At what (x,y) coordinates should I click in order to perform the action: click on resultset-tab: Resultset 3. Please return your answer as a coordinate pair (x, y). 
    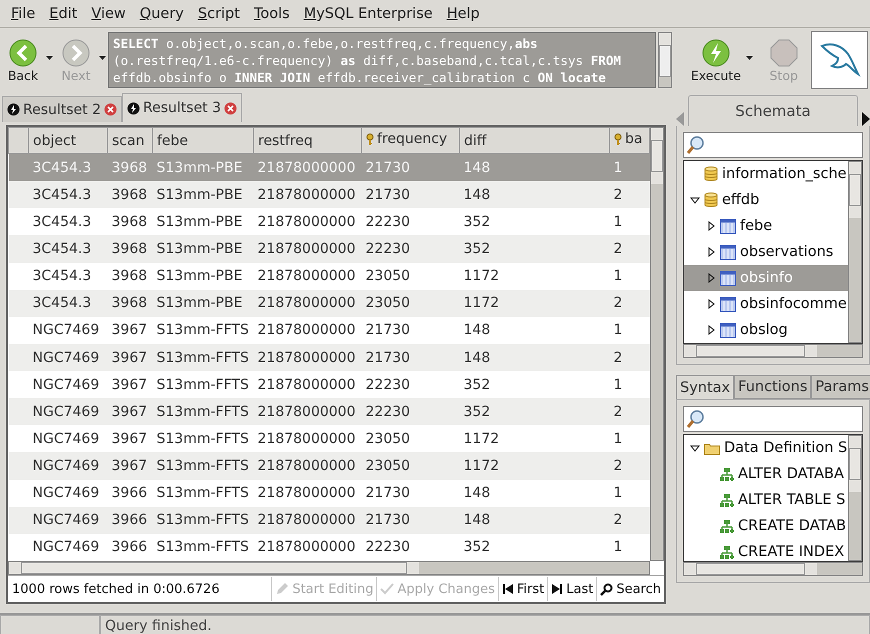
    Looking at the image, I should click on (182, 107).